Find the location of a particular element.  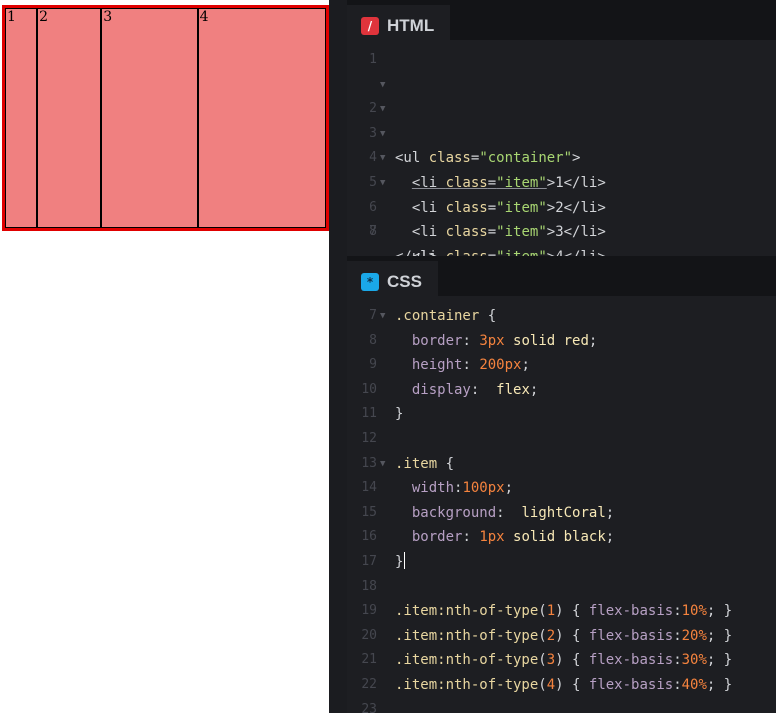

tab-css: * CSS is located at coordinates (392, 281).